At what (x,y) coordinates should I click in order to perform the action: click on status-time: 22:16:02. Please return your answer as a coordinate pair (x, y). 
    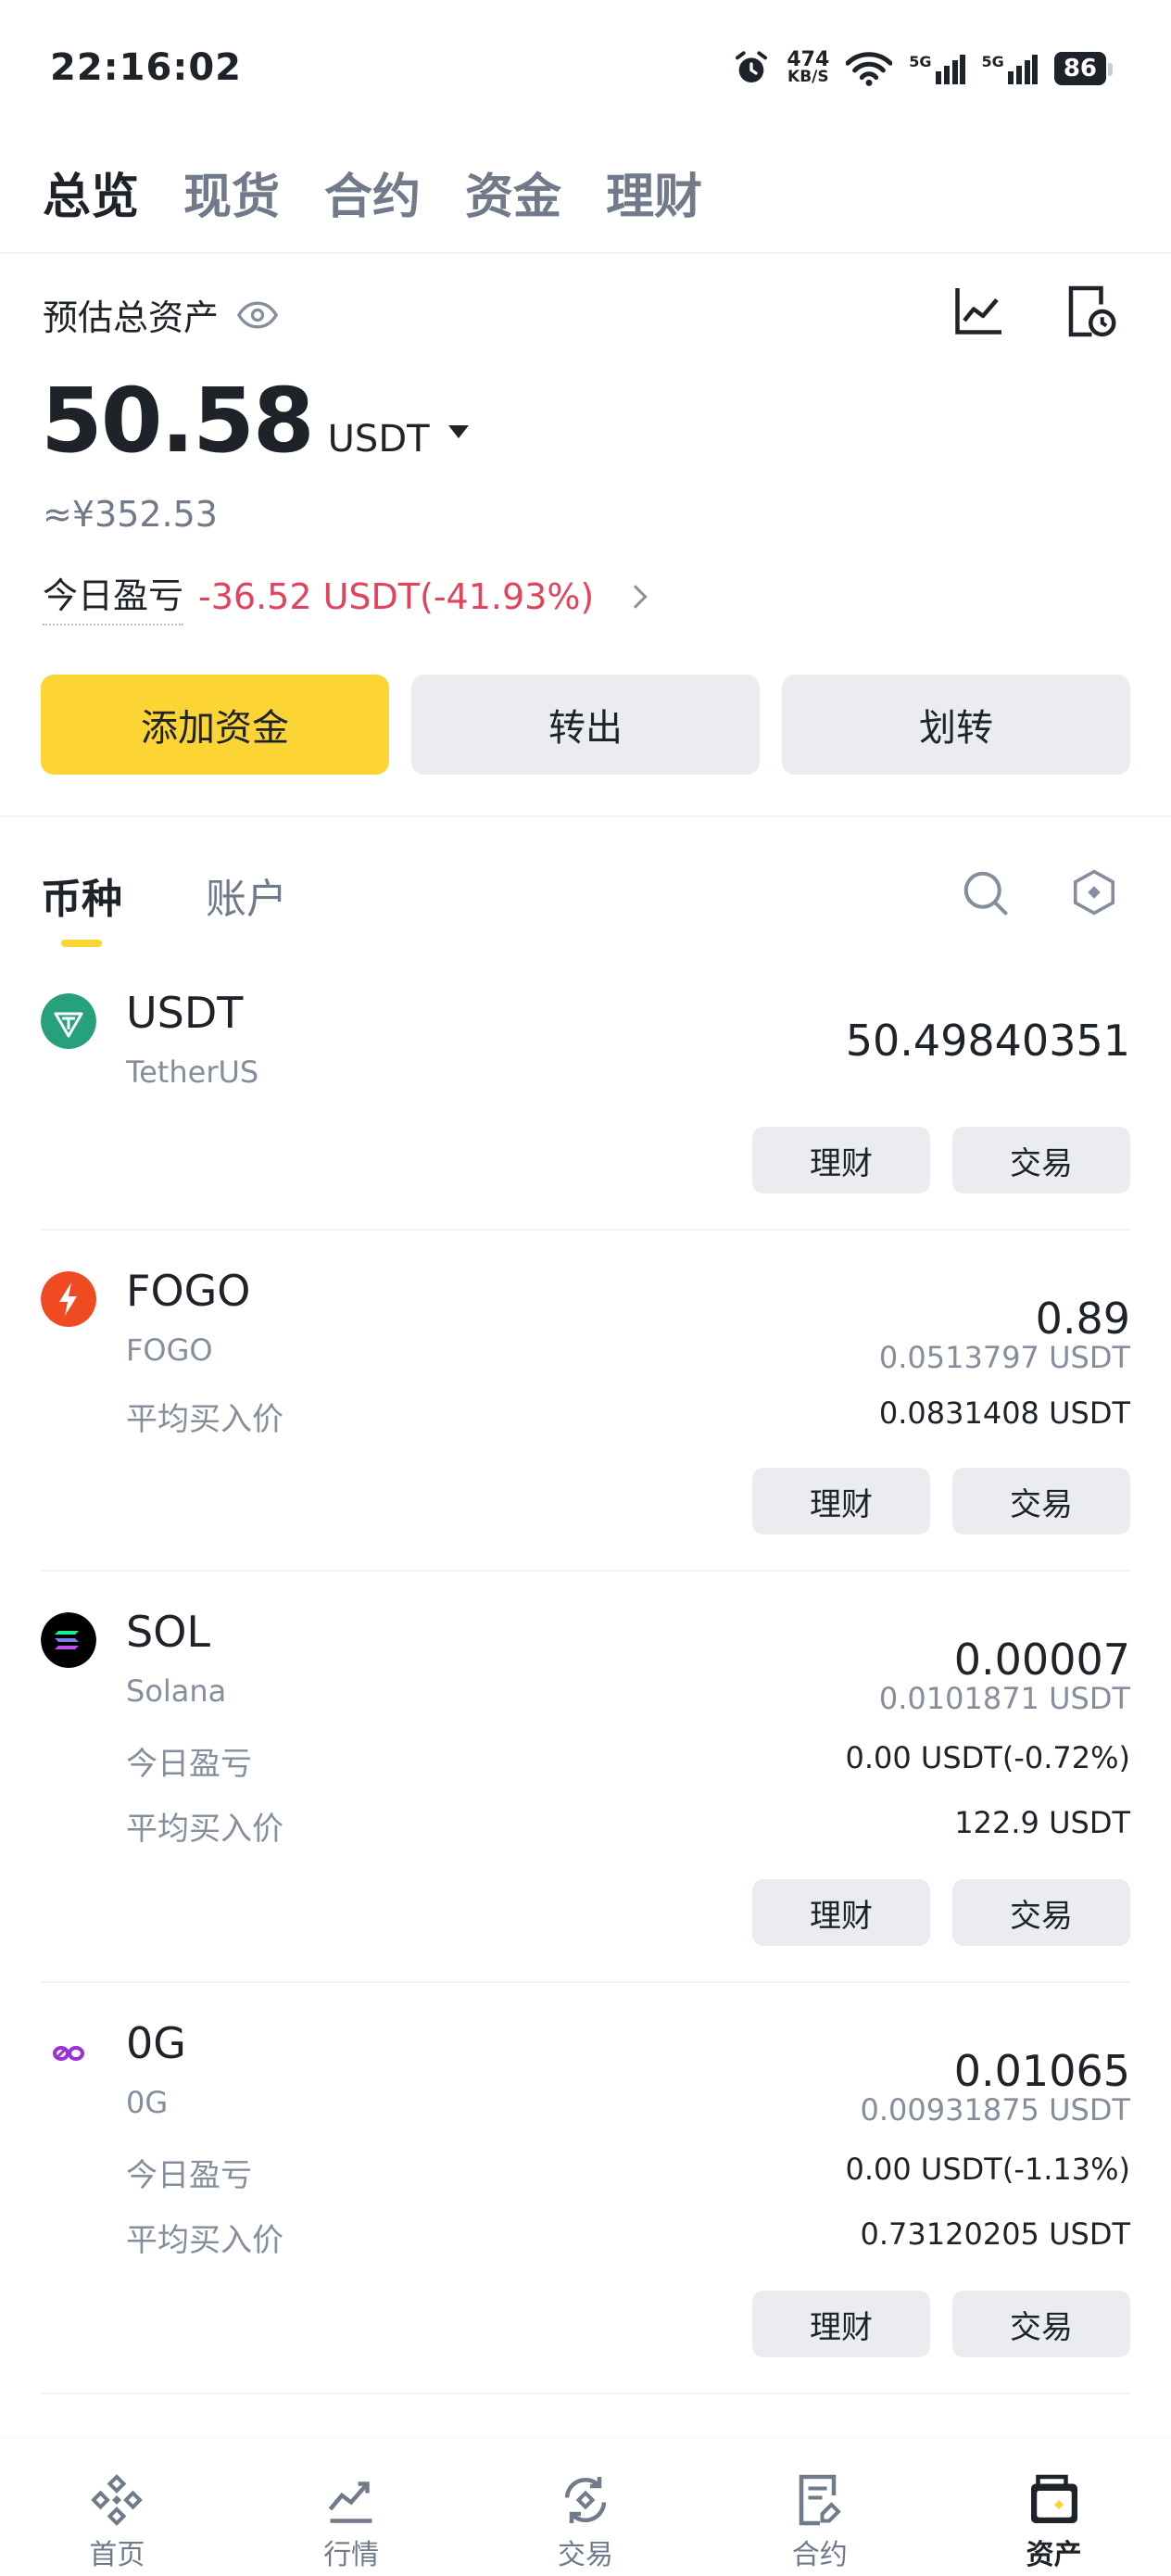
    Looking at the image, I should click on (146, 68).